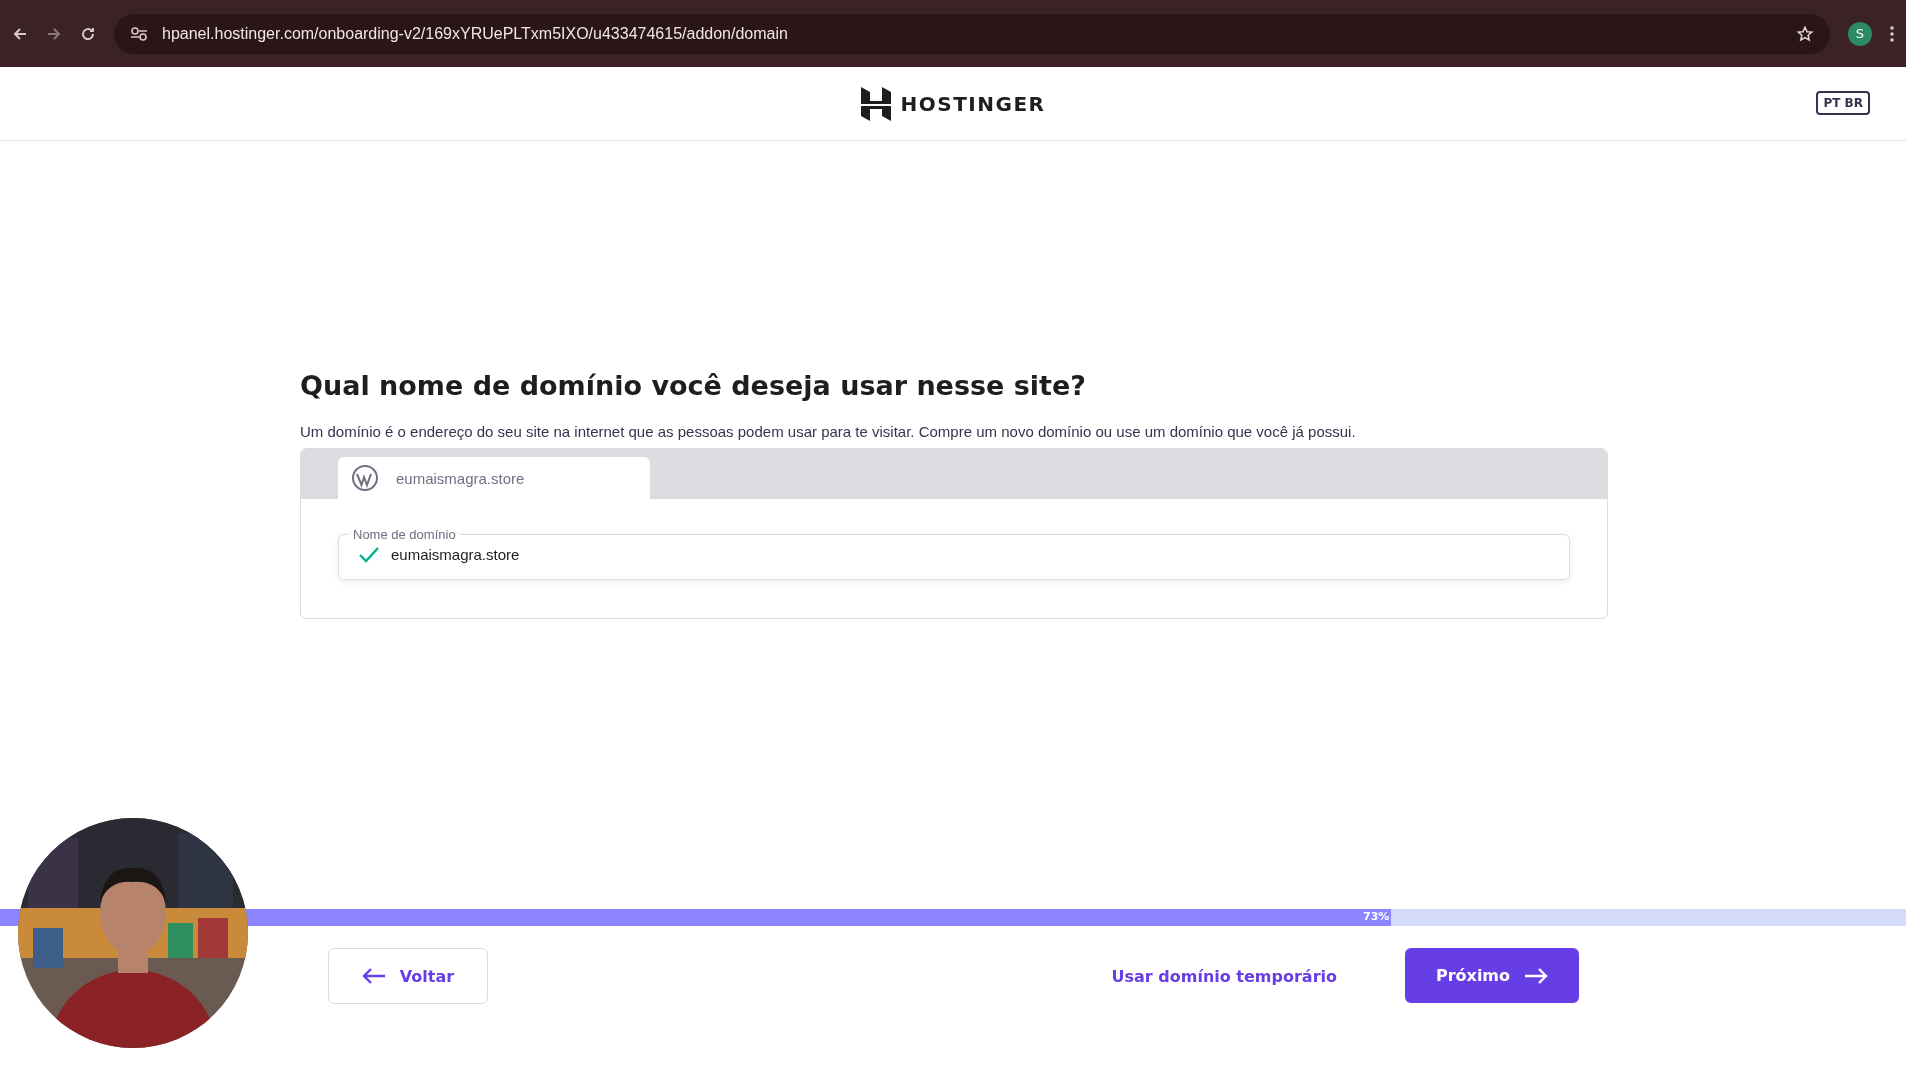 The height and width of the screenshot is (1072, 1906). Describe the element at coordinates (1224, 976) in the screenshot. I see `temporary-domain-link: Usar domínio temporário` at that location.